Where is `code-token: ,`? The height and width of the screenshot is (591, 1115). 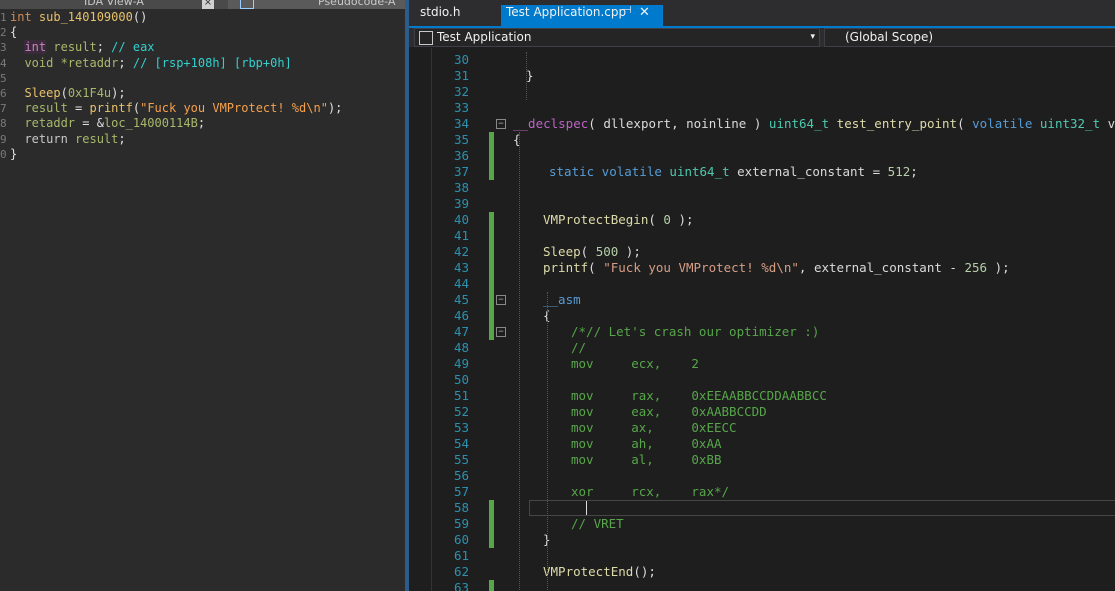 code-token: , is located at coordinates (679, 123).